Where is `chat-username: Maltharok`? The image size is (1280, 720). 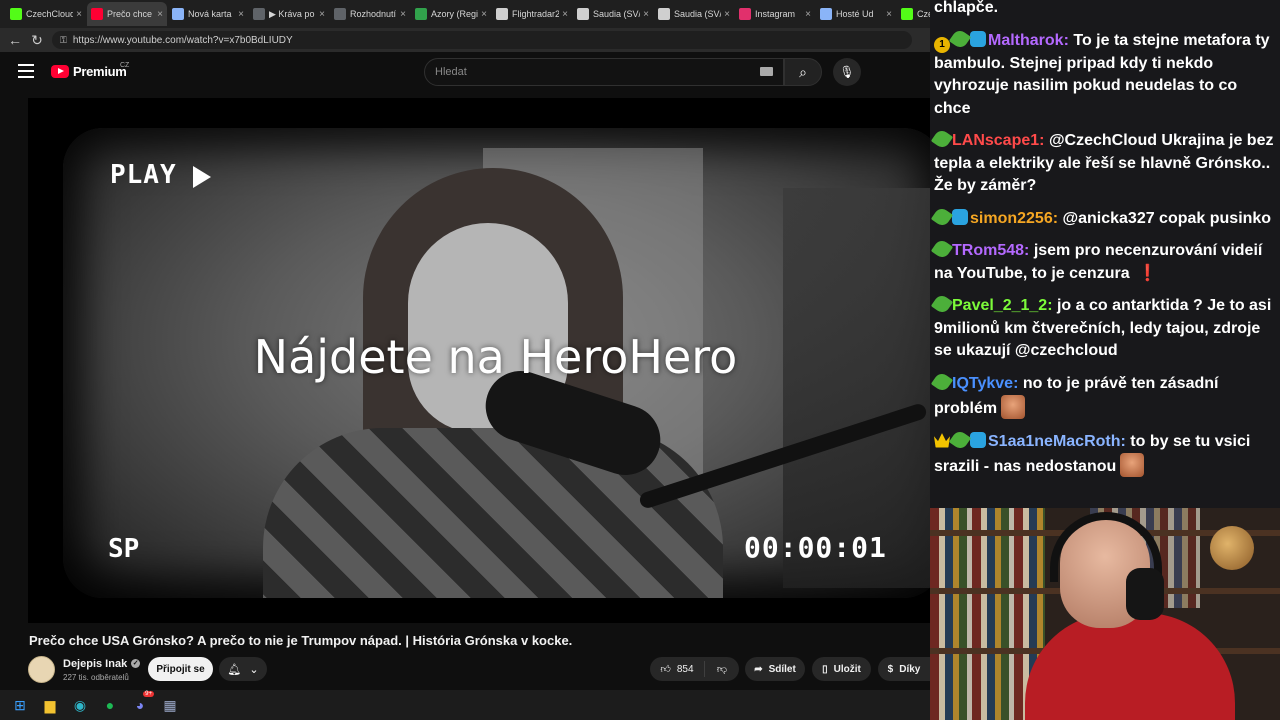 chat-username: Maltharok is located at coordinates (1026, 40).